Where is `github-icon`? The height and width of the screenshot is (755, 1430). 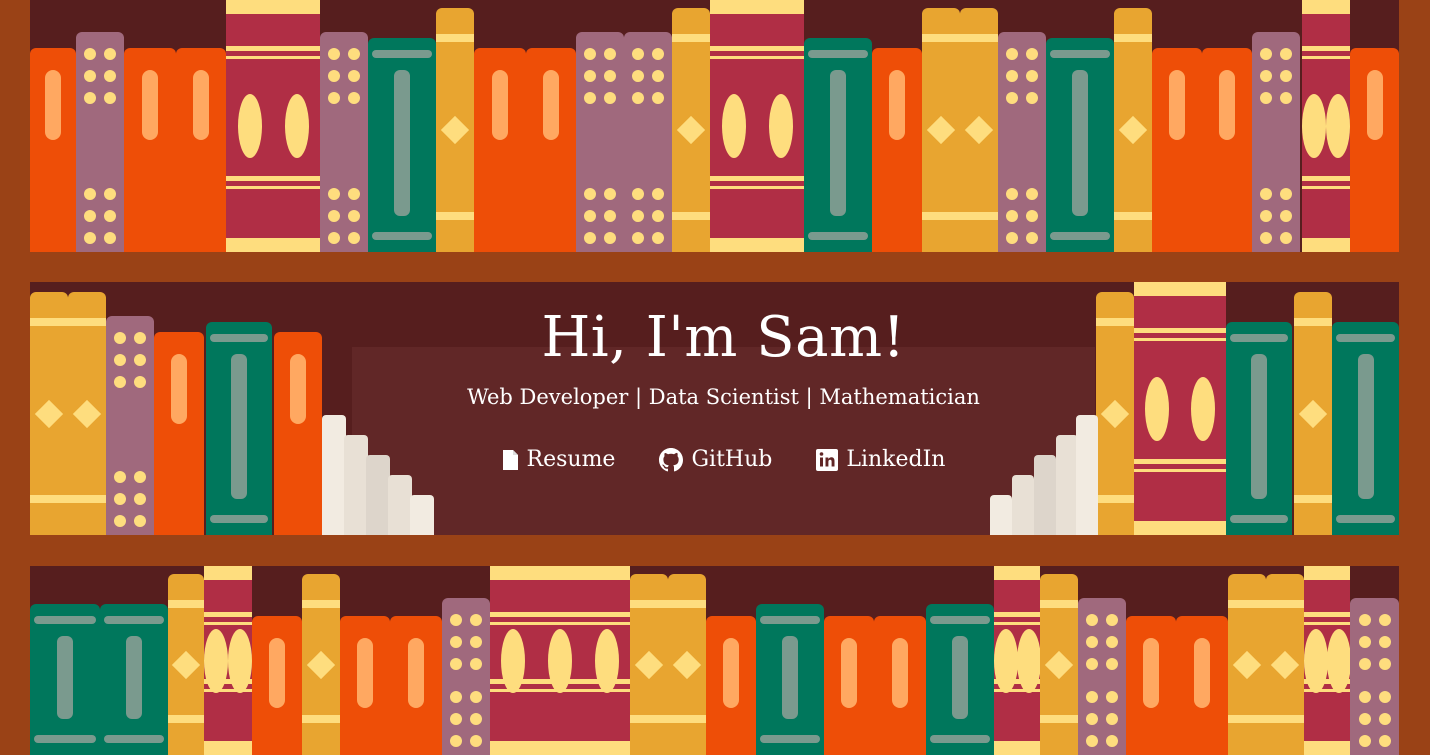 github-icon is located at coordinates (671, 459).